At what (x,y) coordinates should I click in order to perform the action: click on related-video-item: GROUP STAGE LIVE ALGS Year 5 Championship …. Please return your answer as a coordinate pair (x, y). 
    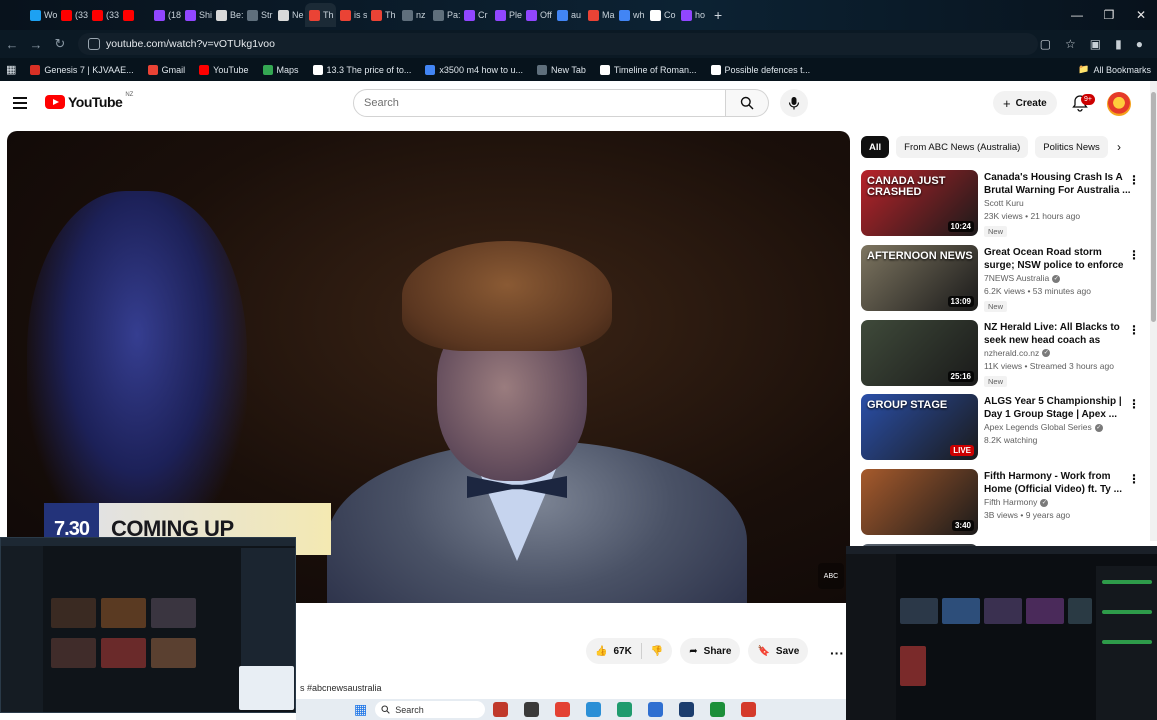
    Looking at the image, I should click on (1002, 431).